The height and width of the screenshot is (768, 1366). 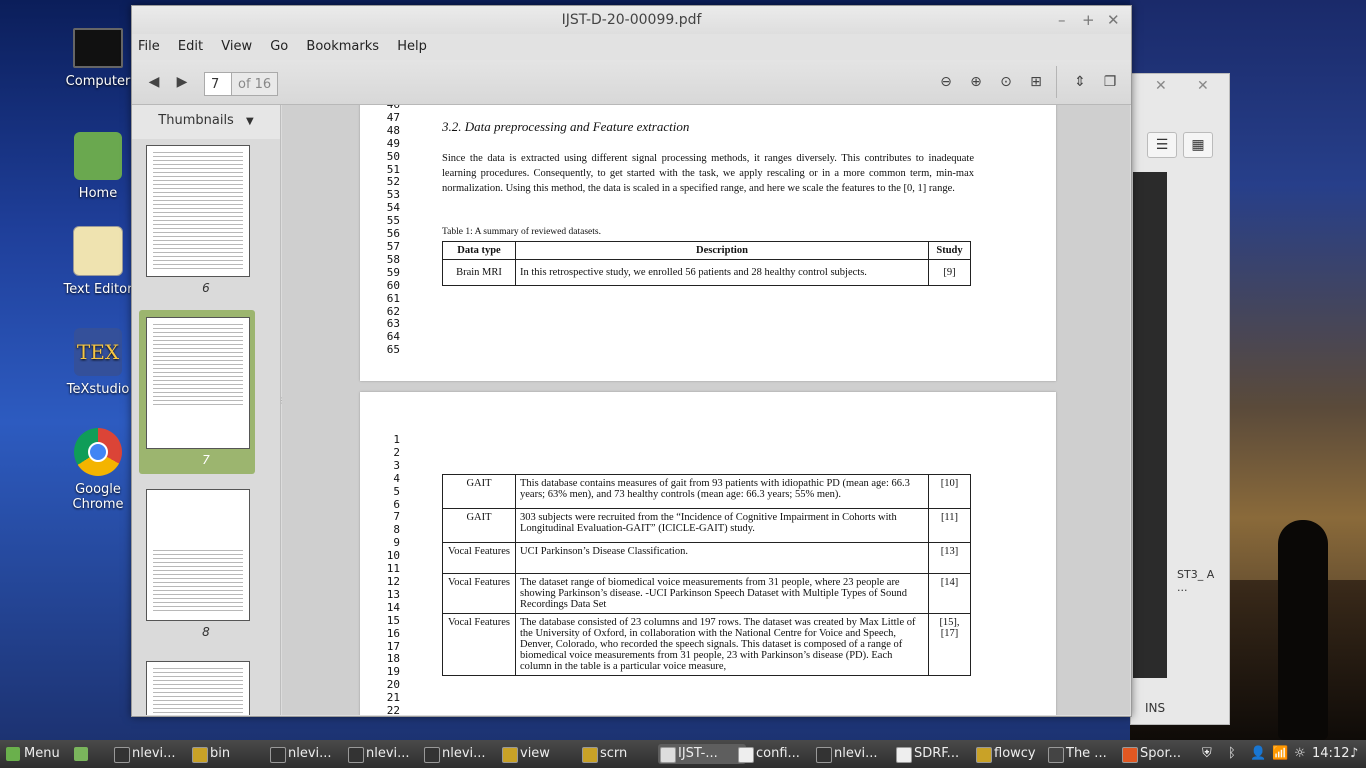 What do you see at coordinates (190, 46) in the screenshot?
I see `menu-edit: Edit` at bounding box center [190, 46].